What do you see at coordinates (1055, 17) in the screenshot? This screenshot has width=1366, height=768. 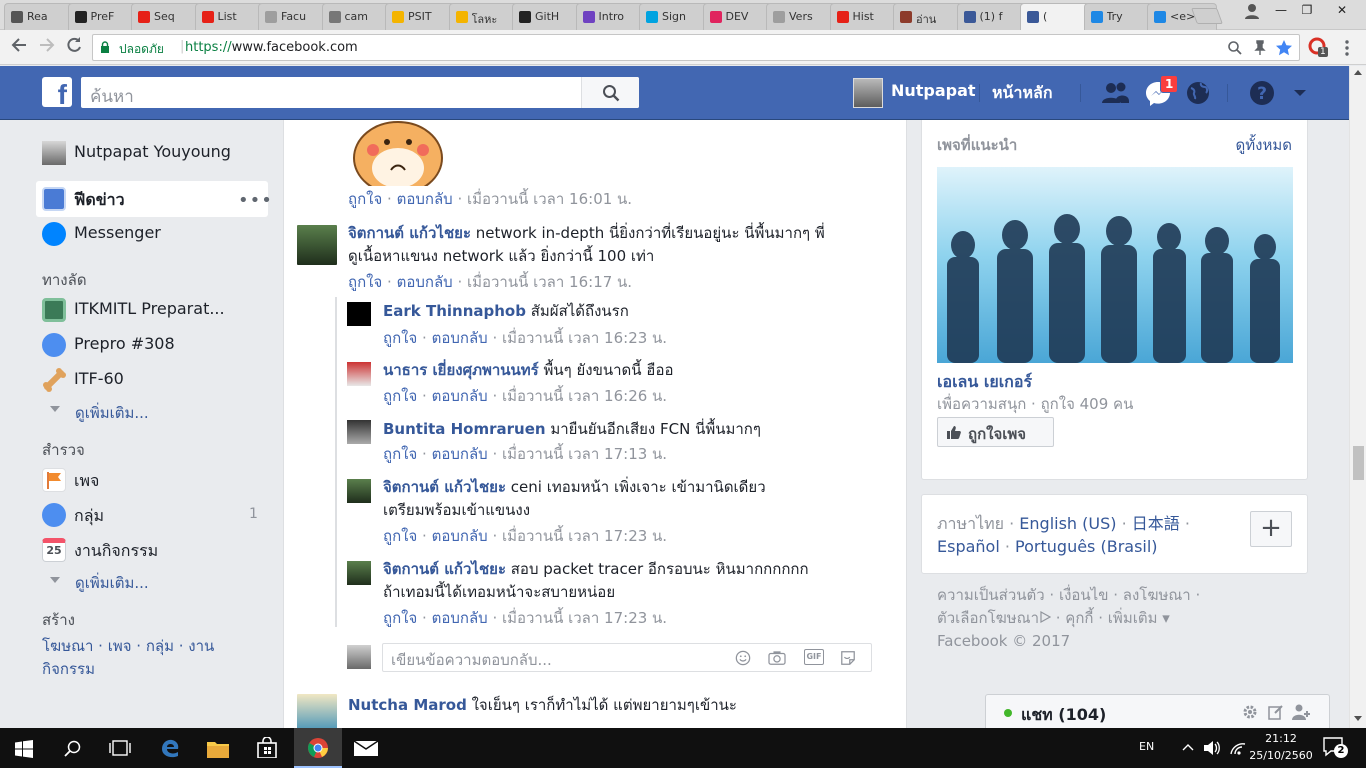 I see `browser-tab: (` at bounding box center [1055, 17].